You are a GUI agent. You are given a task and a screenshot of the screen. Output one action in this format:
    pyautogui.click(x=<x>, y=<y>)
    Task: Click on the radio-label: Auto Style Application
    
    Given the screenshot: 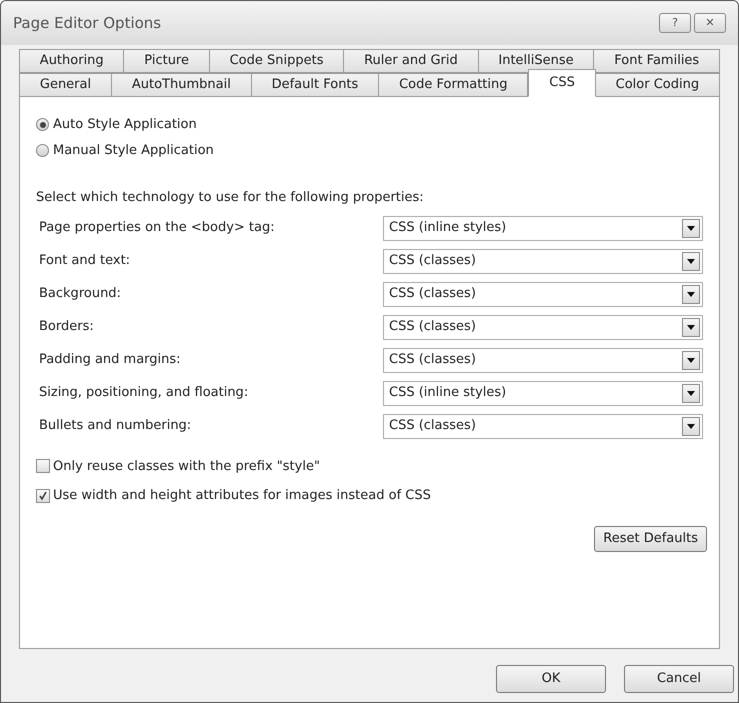 What is the action you would take?
    pyautogui.click(x=125, y=125)
    